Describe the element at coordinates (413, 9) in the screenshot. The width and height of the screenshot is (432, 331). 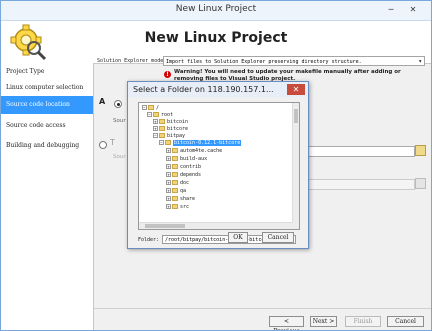
I see `close-window-button: ✕` at that location.